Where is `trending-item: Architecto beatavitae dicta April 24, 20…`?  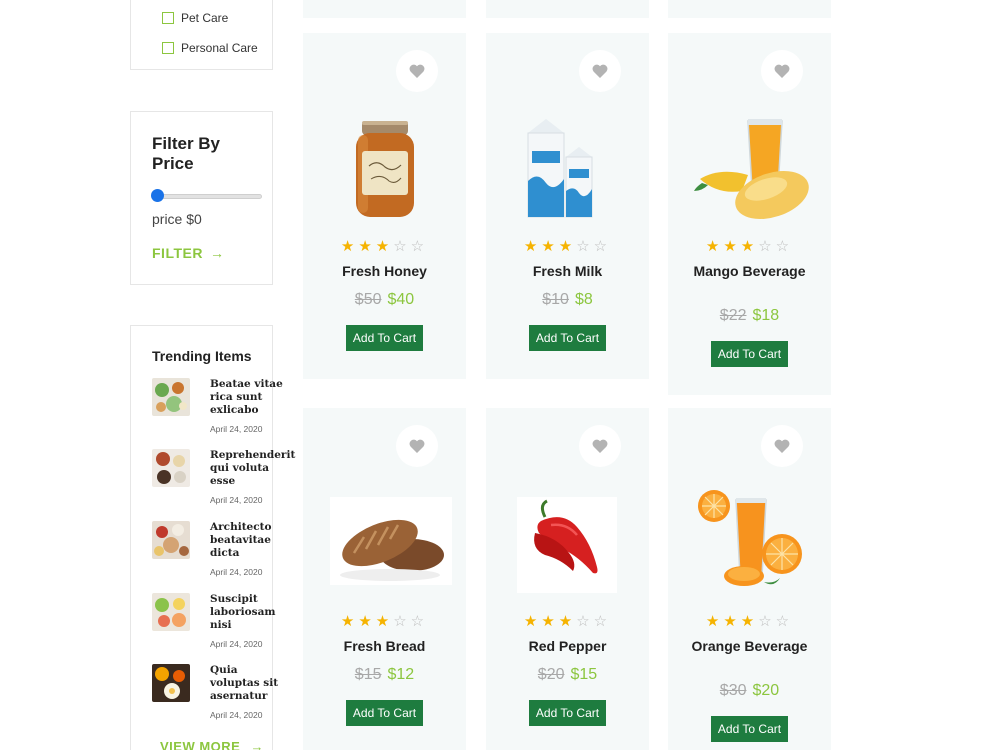
trending-item: Architecto beatavitae dicta April 24, 20… is located at coordinates (217, 552).